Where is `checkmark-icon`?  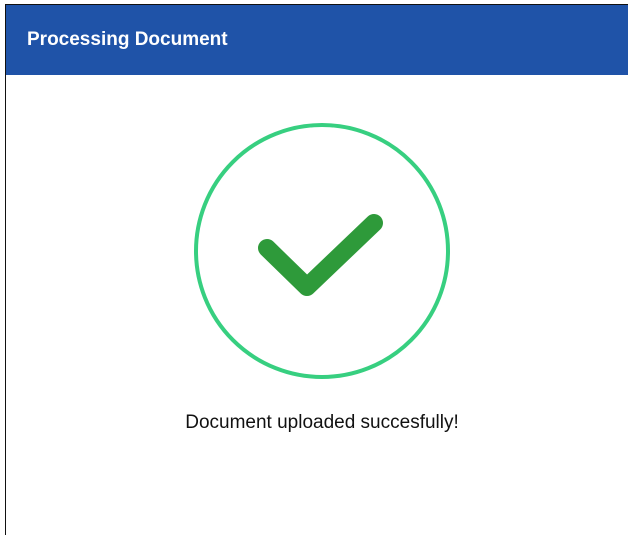
checkmark-icon is located at coordinates (320, 255).